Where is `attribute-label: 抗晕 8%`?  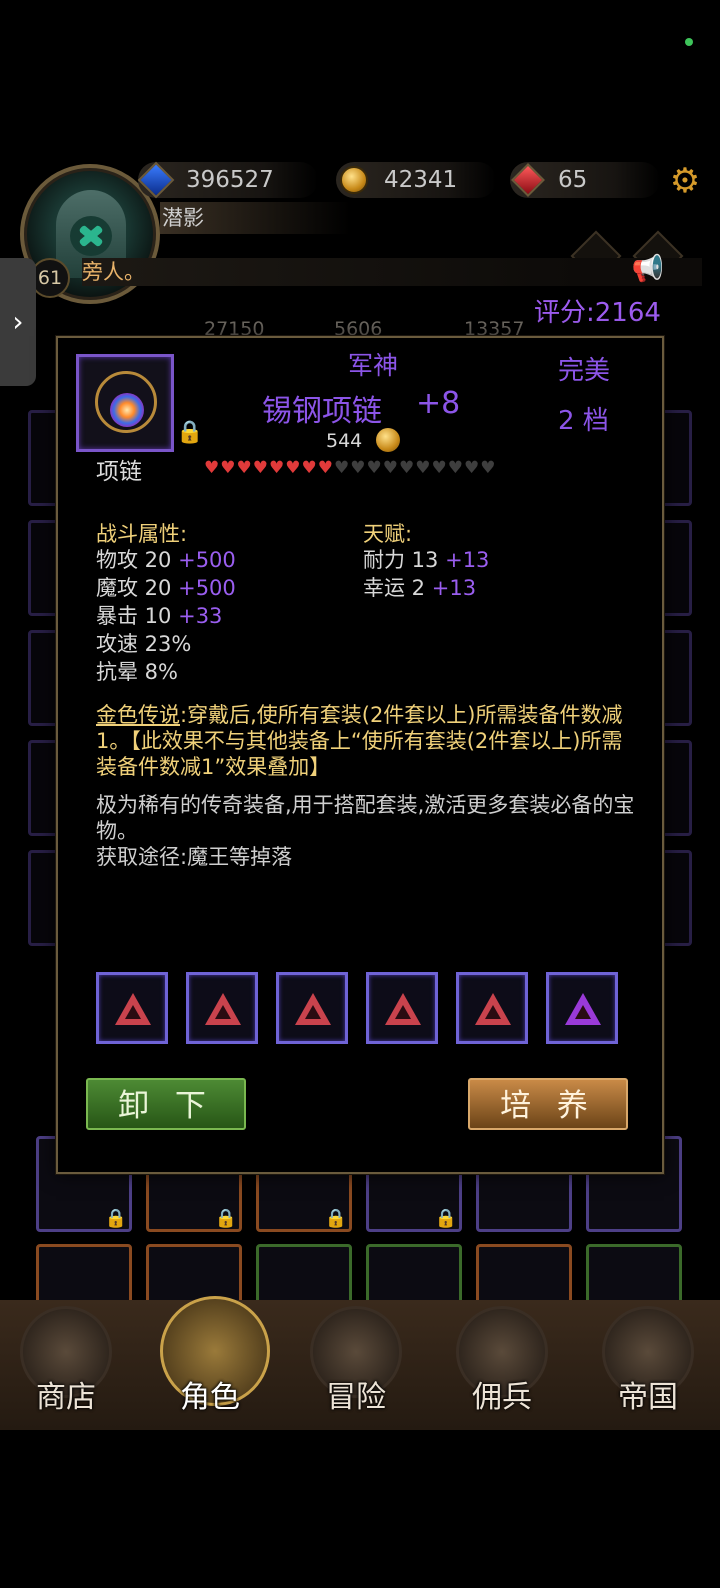
attribute-label: 抗晕 8% is located at coordinates (137, 672).